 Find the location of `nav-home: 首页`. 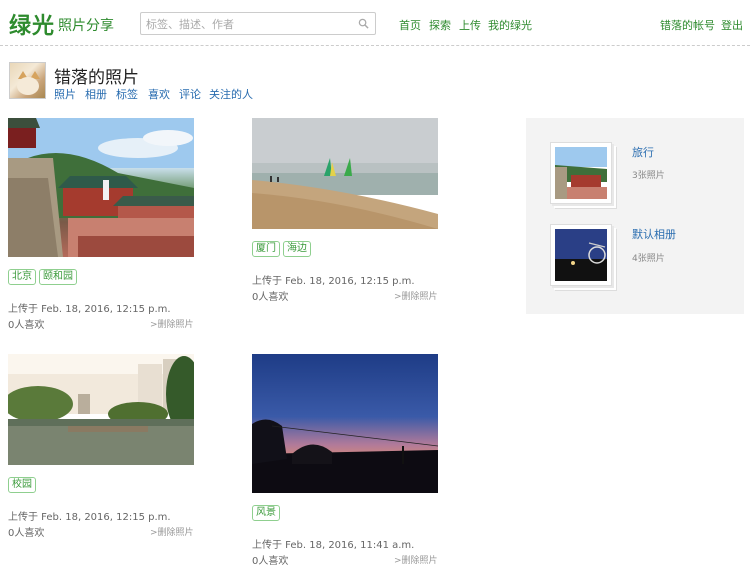

nav-home: 首页 is located at coordinates (410, 25).